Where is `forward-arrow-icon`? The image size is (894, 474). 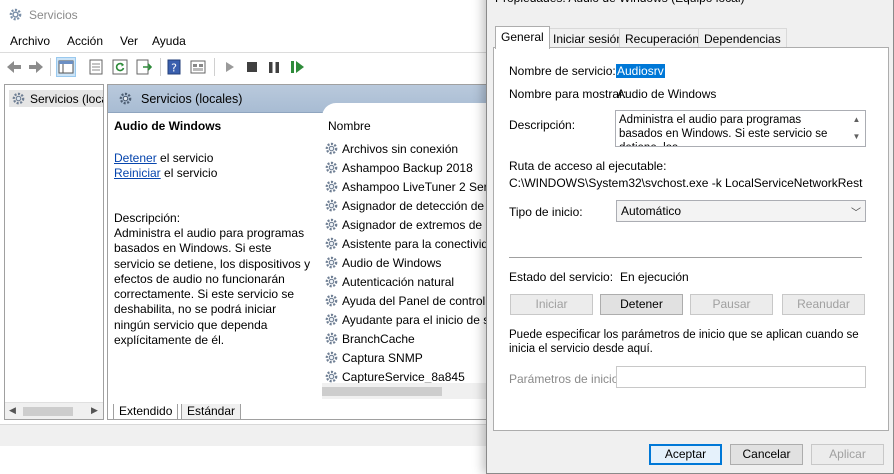 forward-arrow-icon is located at coordinates (36, 67).